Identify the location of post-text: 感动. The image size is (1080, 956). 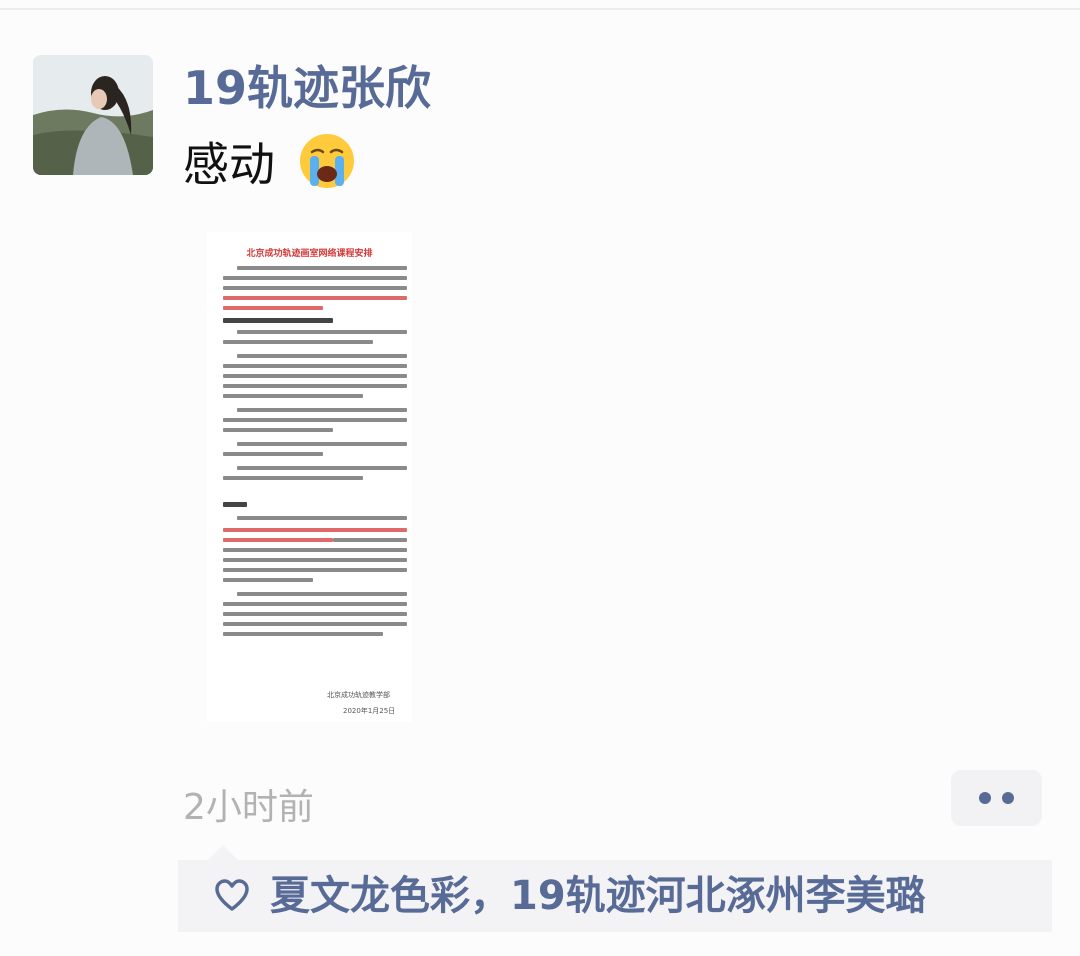
(269, 162).